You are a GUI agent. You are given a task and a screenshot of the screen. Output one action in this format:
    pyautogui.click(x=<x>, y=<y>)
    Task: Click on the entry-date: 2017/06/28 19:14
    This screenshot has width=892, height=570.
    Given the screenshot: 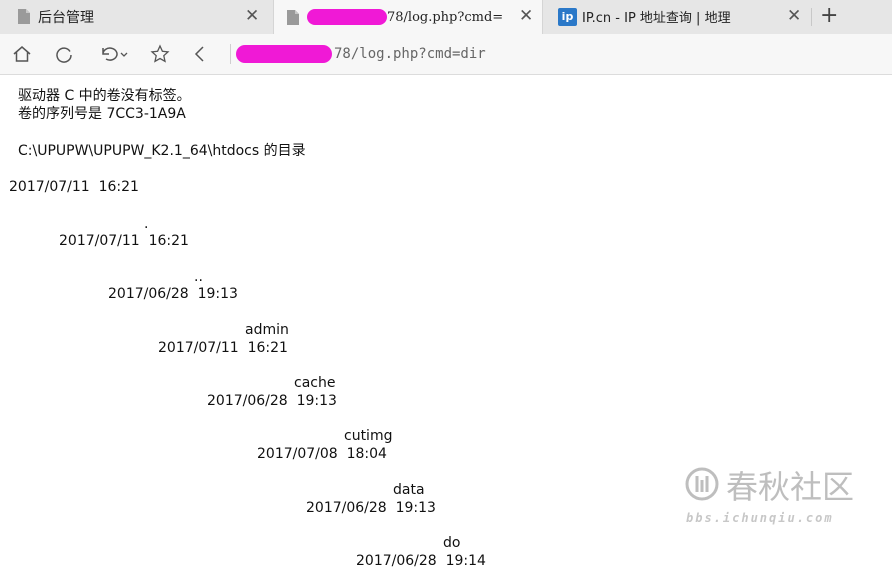 What is the action you would take?
    pyautogui.click(x=421, y=561)
    